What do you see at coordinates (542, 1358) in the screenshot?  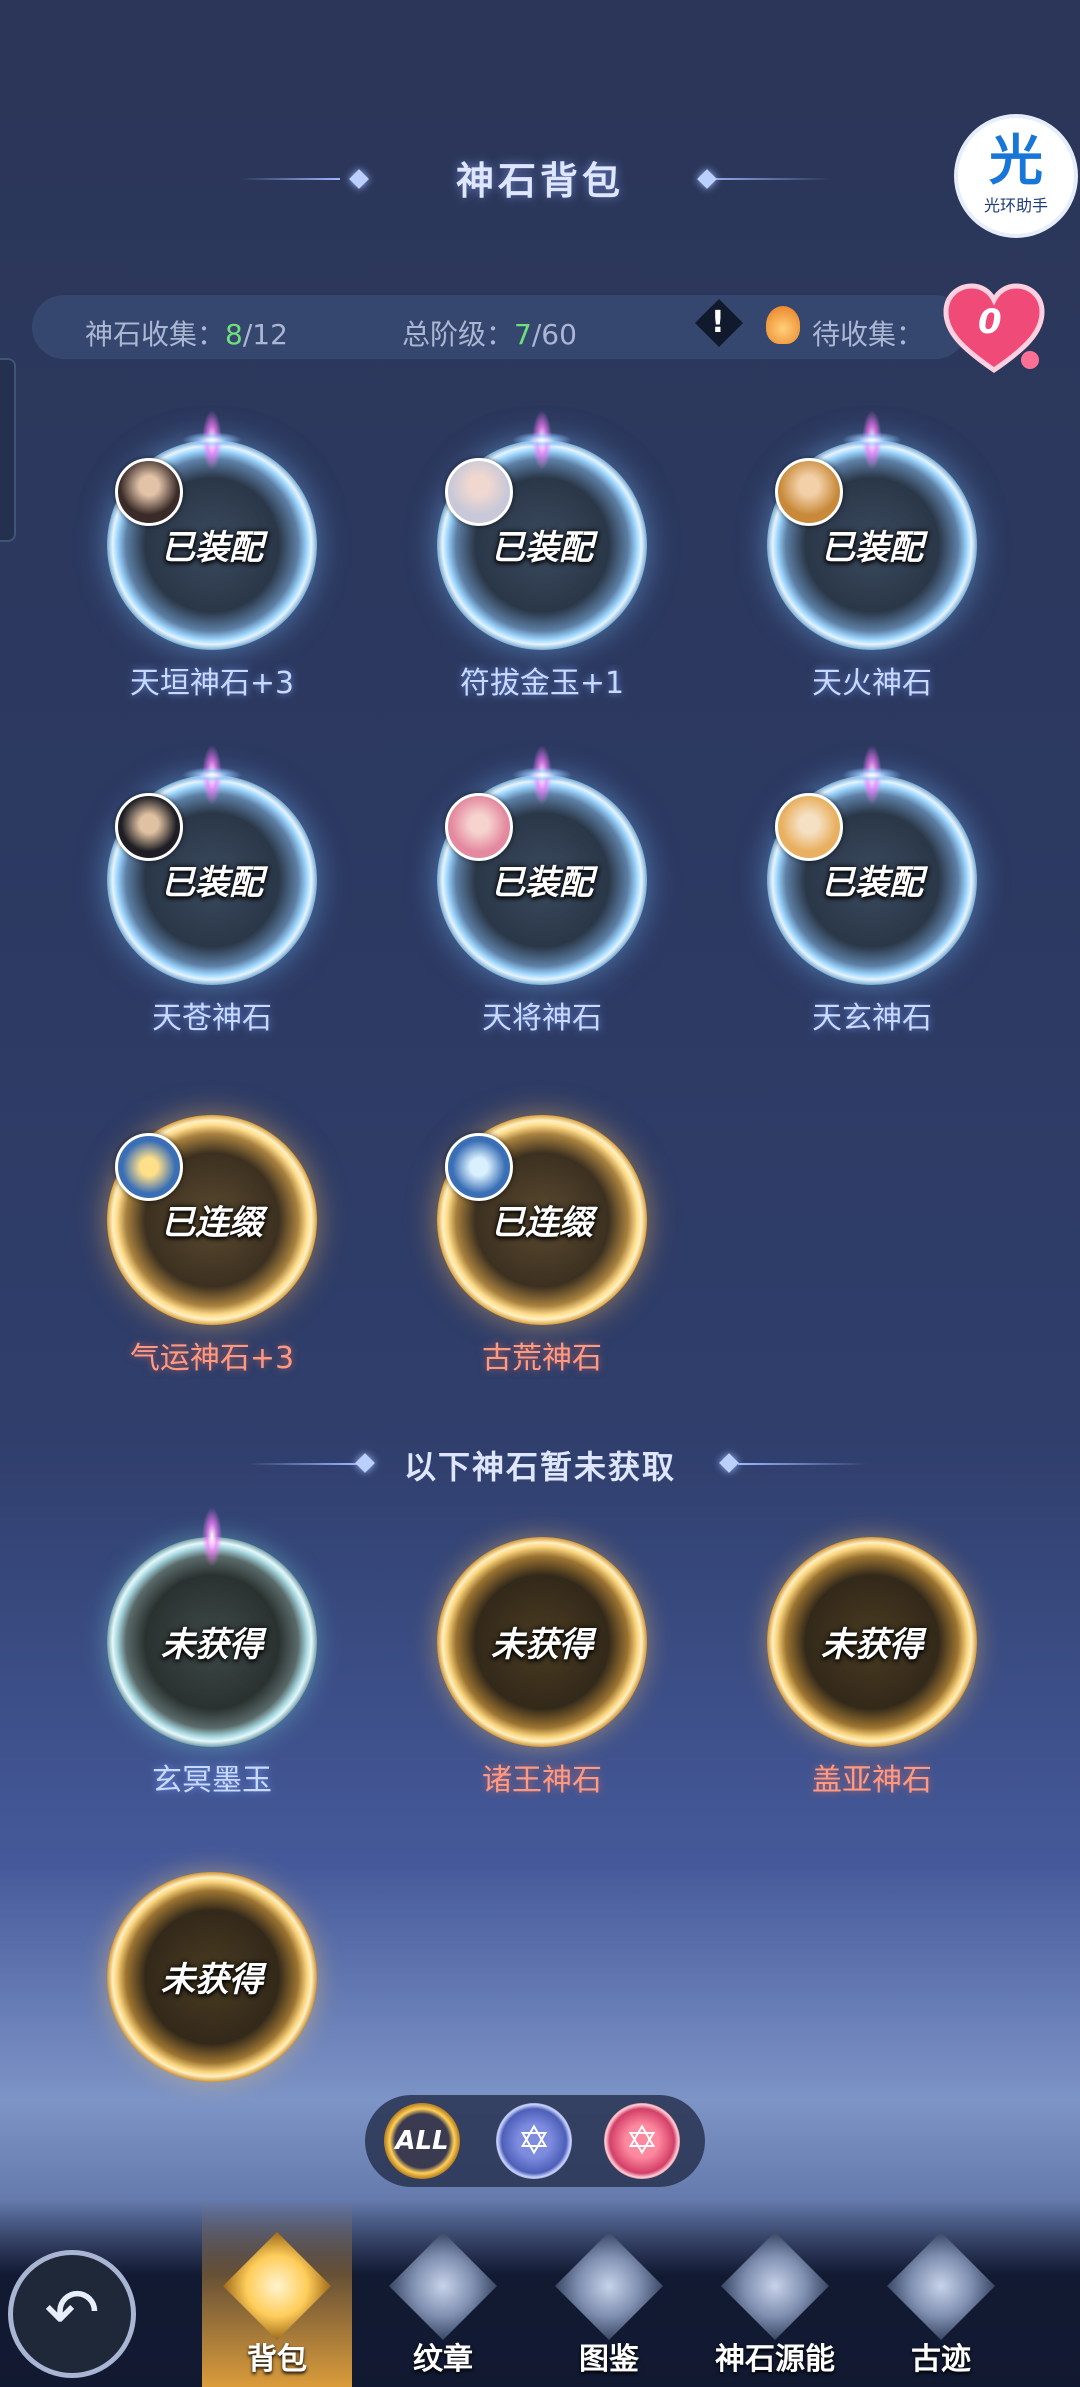 I see `stone-name: 古荒神石` at bounding box center [542, 1358].